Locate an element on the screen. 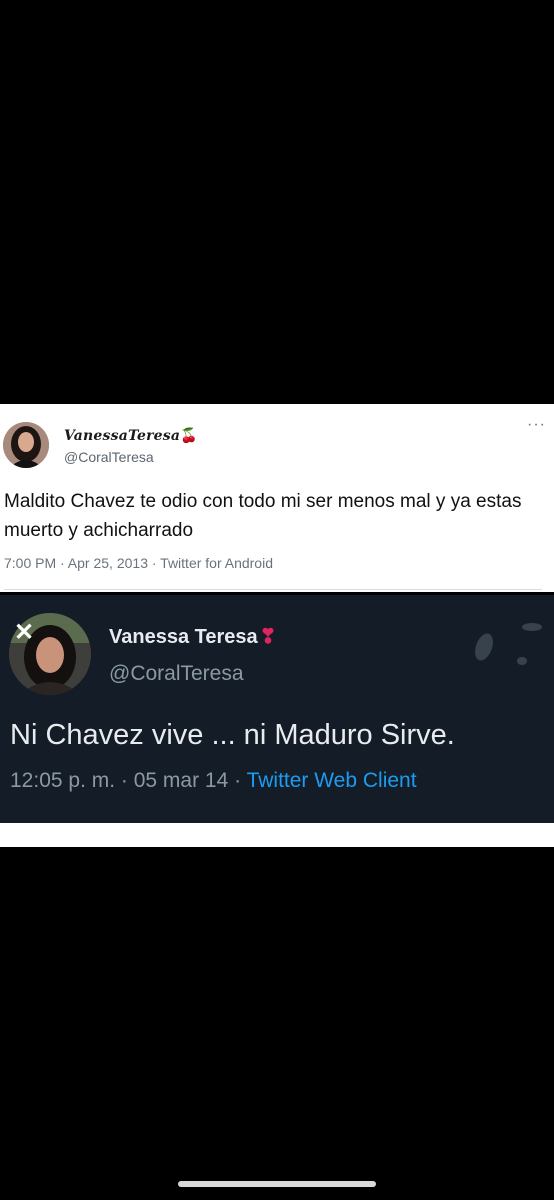 This screenshot has height=1200, width=554. more-options-icon: ··· is located at coordinates (536, 425).